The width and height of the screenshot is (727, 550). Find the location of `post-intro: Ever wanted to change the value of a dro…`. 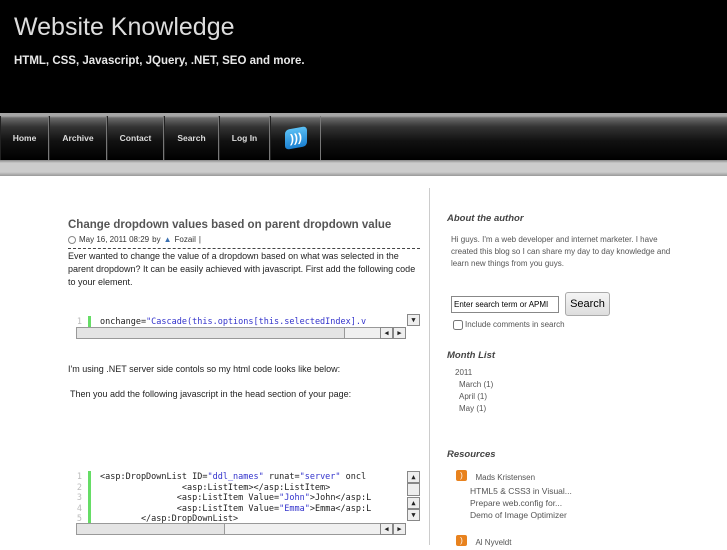

post-intro: Ever wanted to change the value of a dro… is located at coordinates (242, 269).